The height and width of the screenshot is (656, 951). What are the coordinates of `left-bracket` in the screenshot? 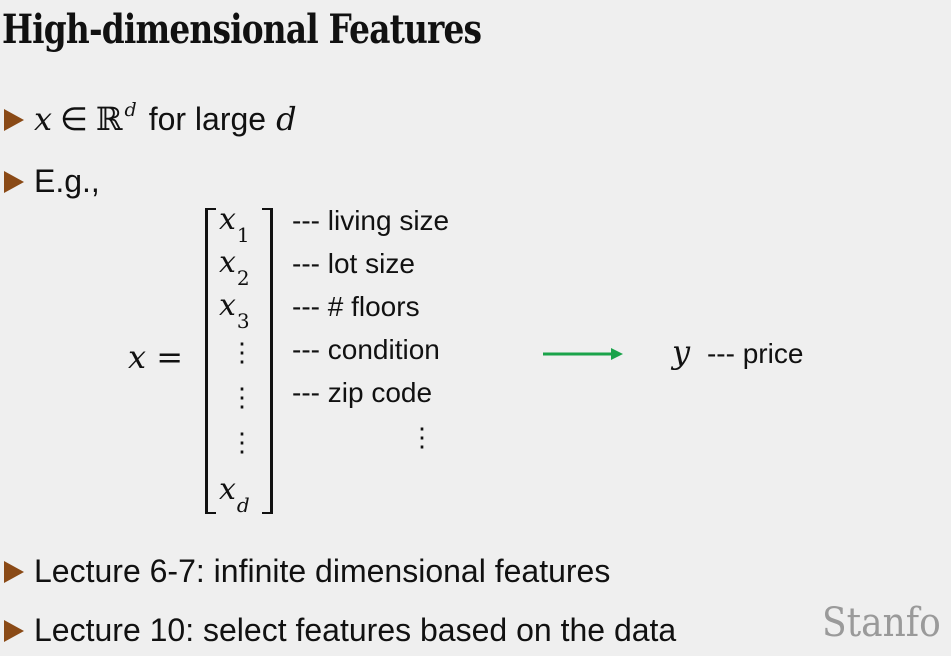 It's located at (210, 361).